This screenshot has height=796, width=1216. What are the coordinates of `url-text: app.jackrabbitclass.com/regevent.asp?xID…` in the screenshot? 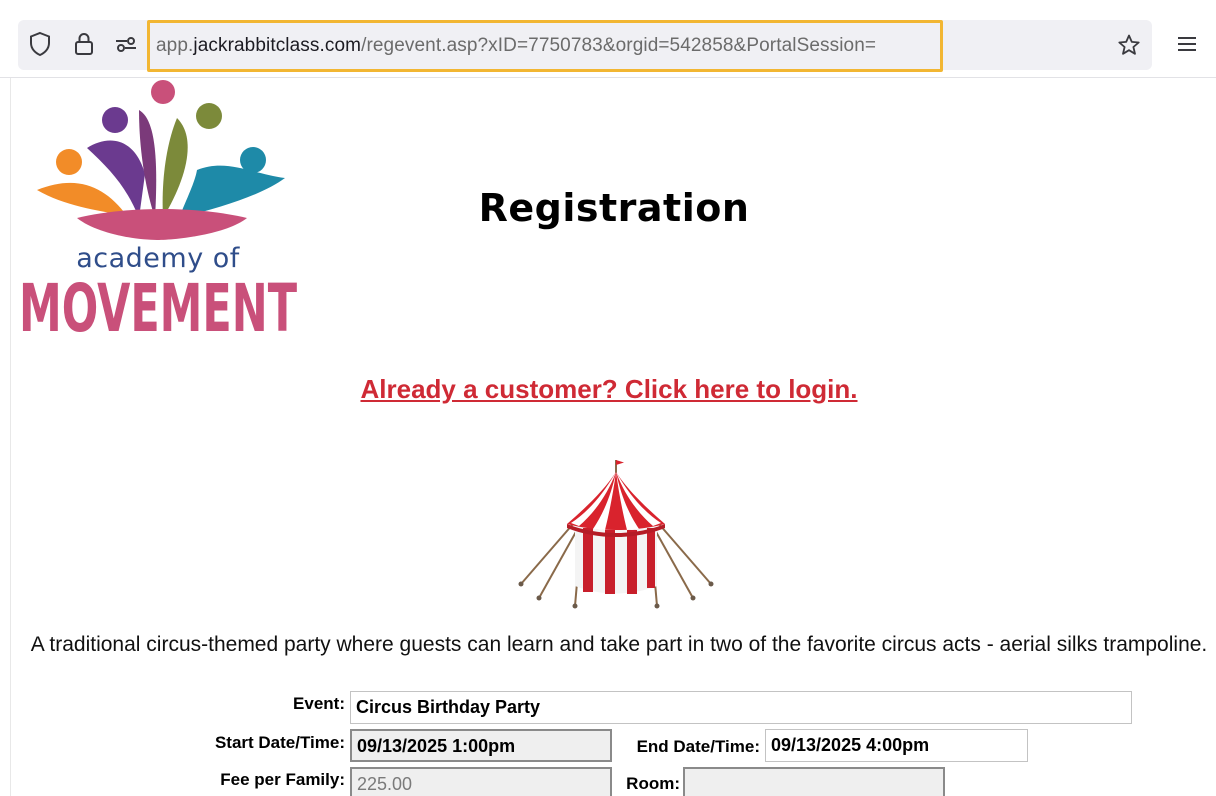 It's located at (516, 45).